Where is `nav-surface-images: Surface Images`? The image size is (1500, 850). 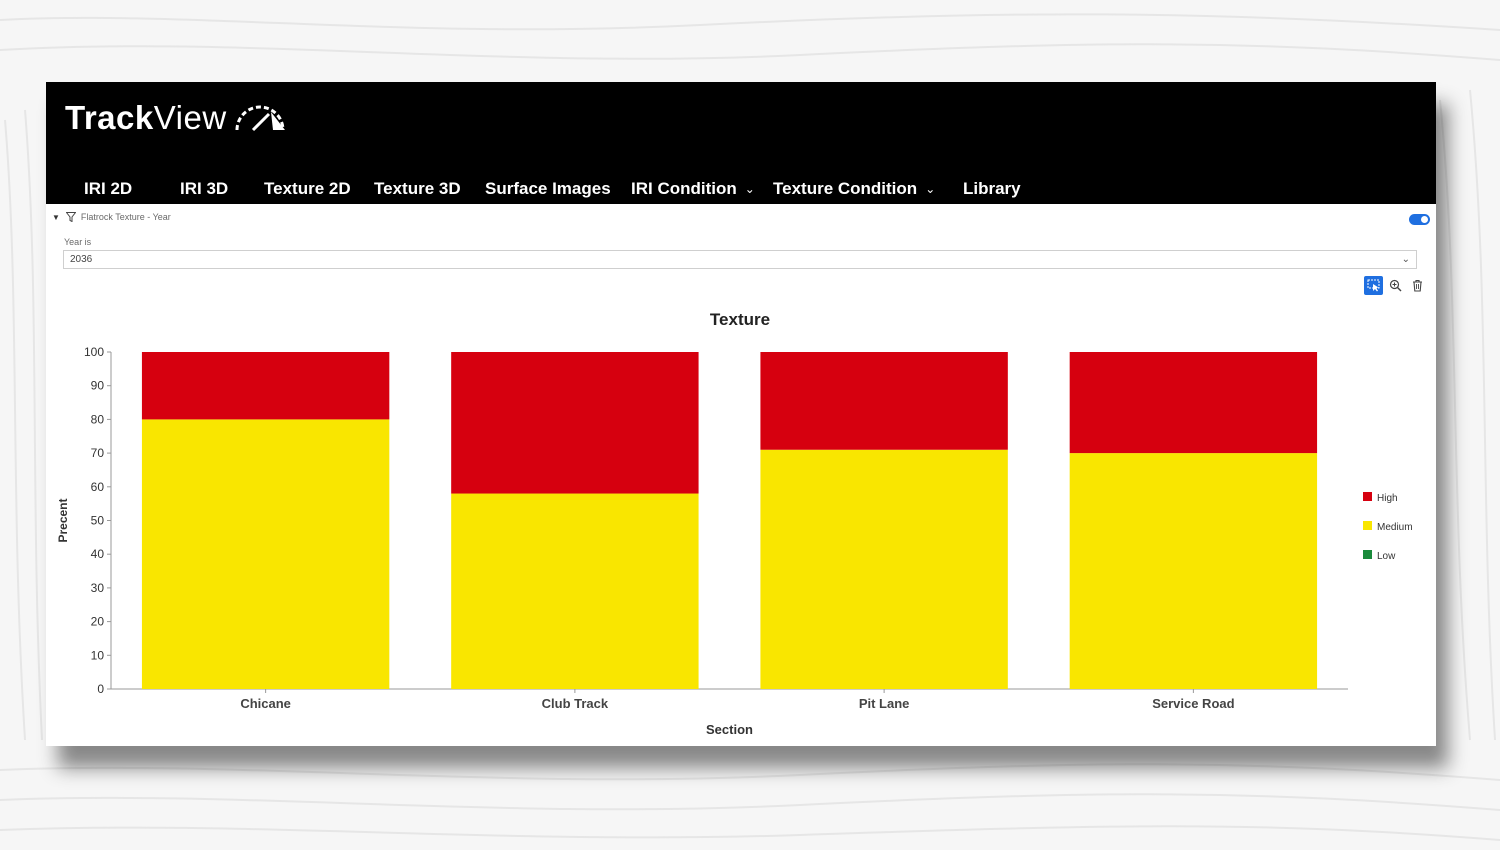 nav-surface-images: Surface Images is located at coordinates (548, 189).